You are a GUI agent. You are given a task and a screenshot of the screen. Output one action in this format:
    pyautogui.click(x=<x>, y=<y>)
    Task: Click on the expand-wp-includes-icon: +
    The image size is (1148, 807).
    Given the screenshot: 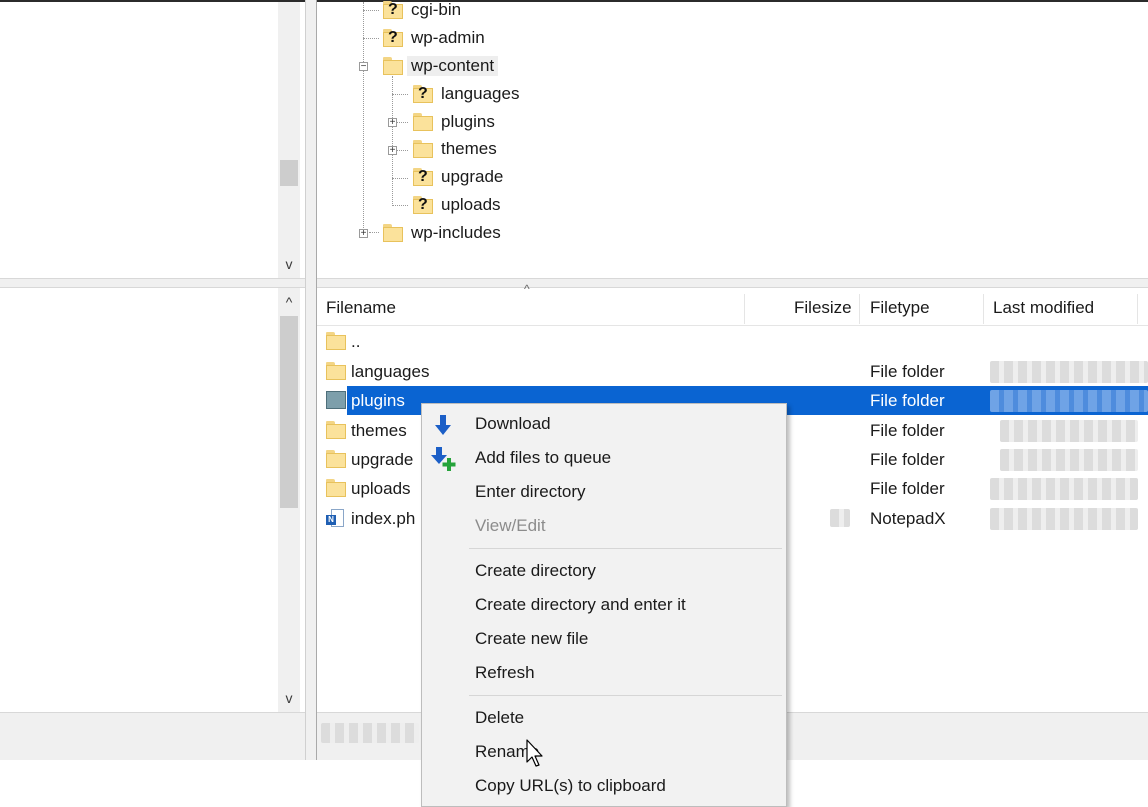 What is the action you would take?
    pyautogui.click(x=363, y=234)
    